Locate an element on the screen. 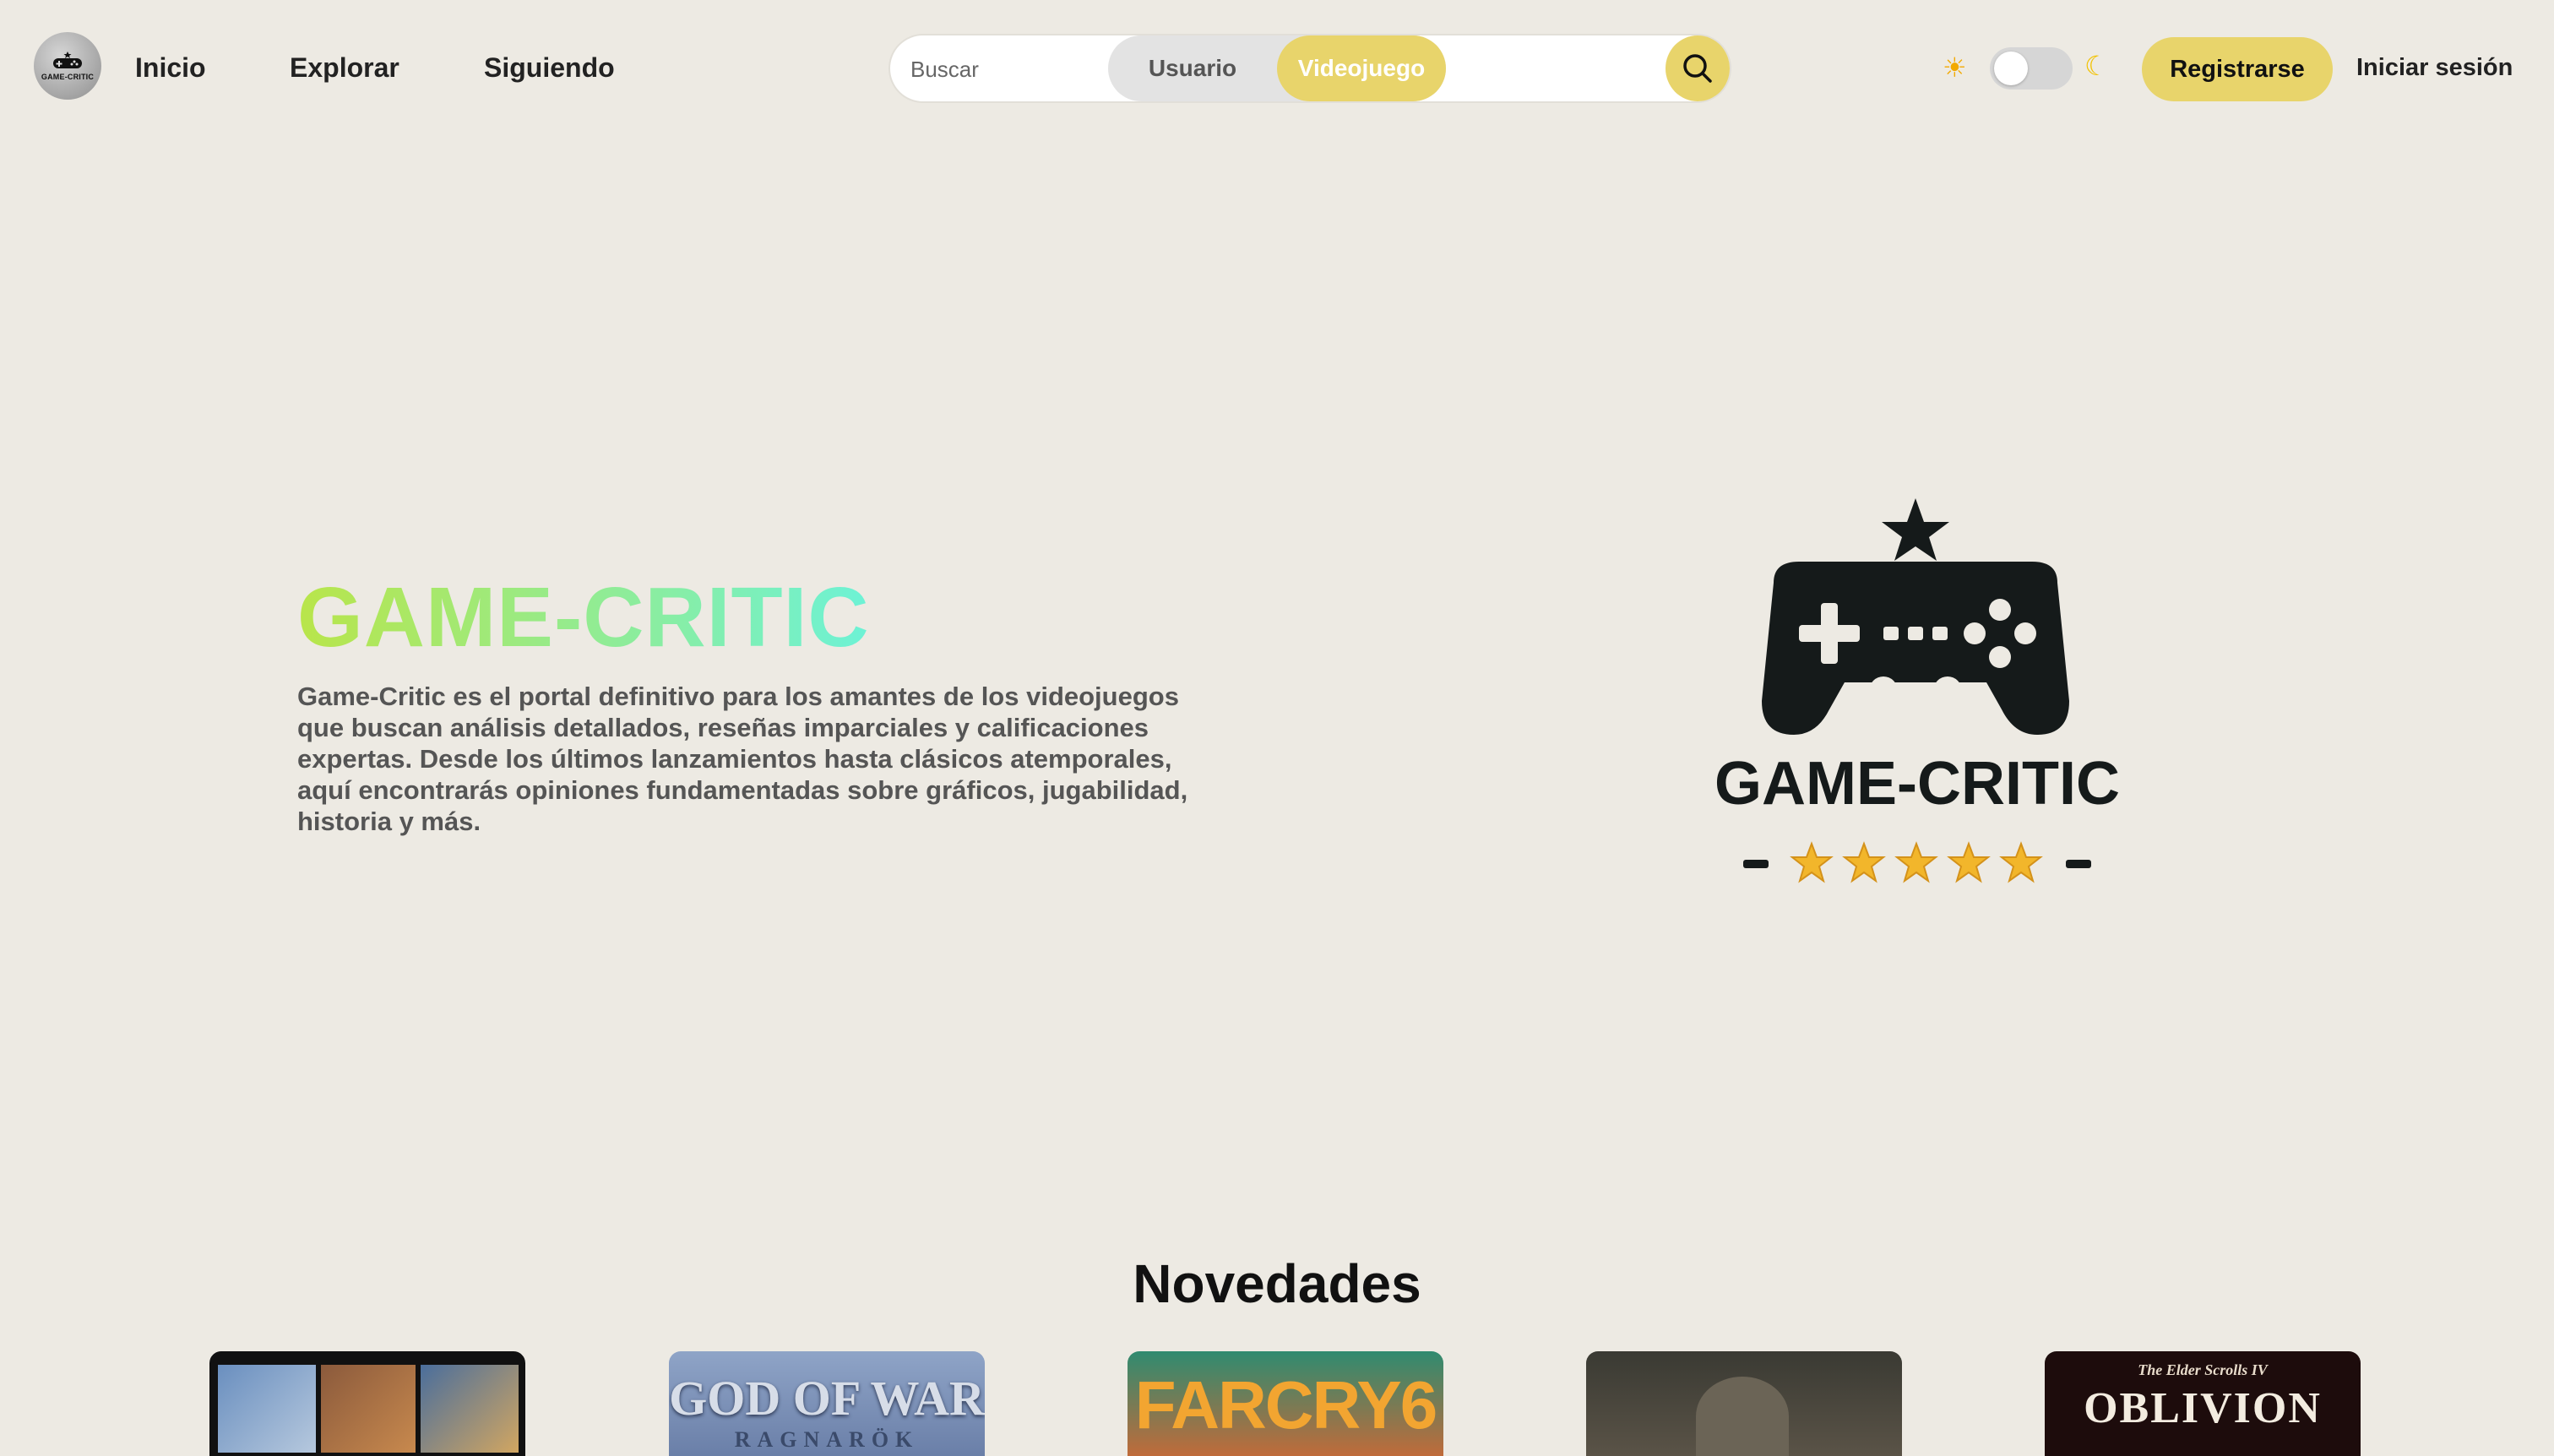  search-icon is located at coordinates (1697, 68).